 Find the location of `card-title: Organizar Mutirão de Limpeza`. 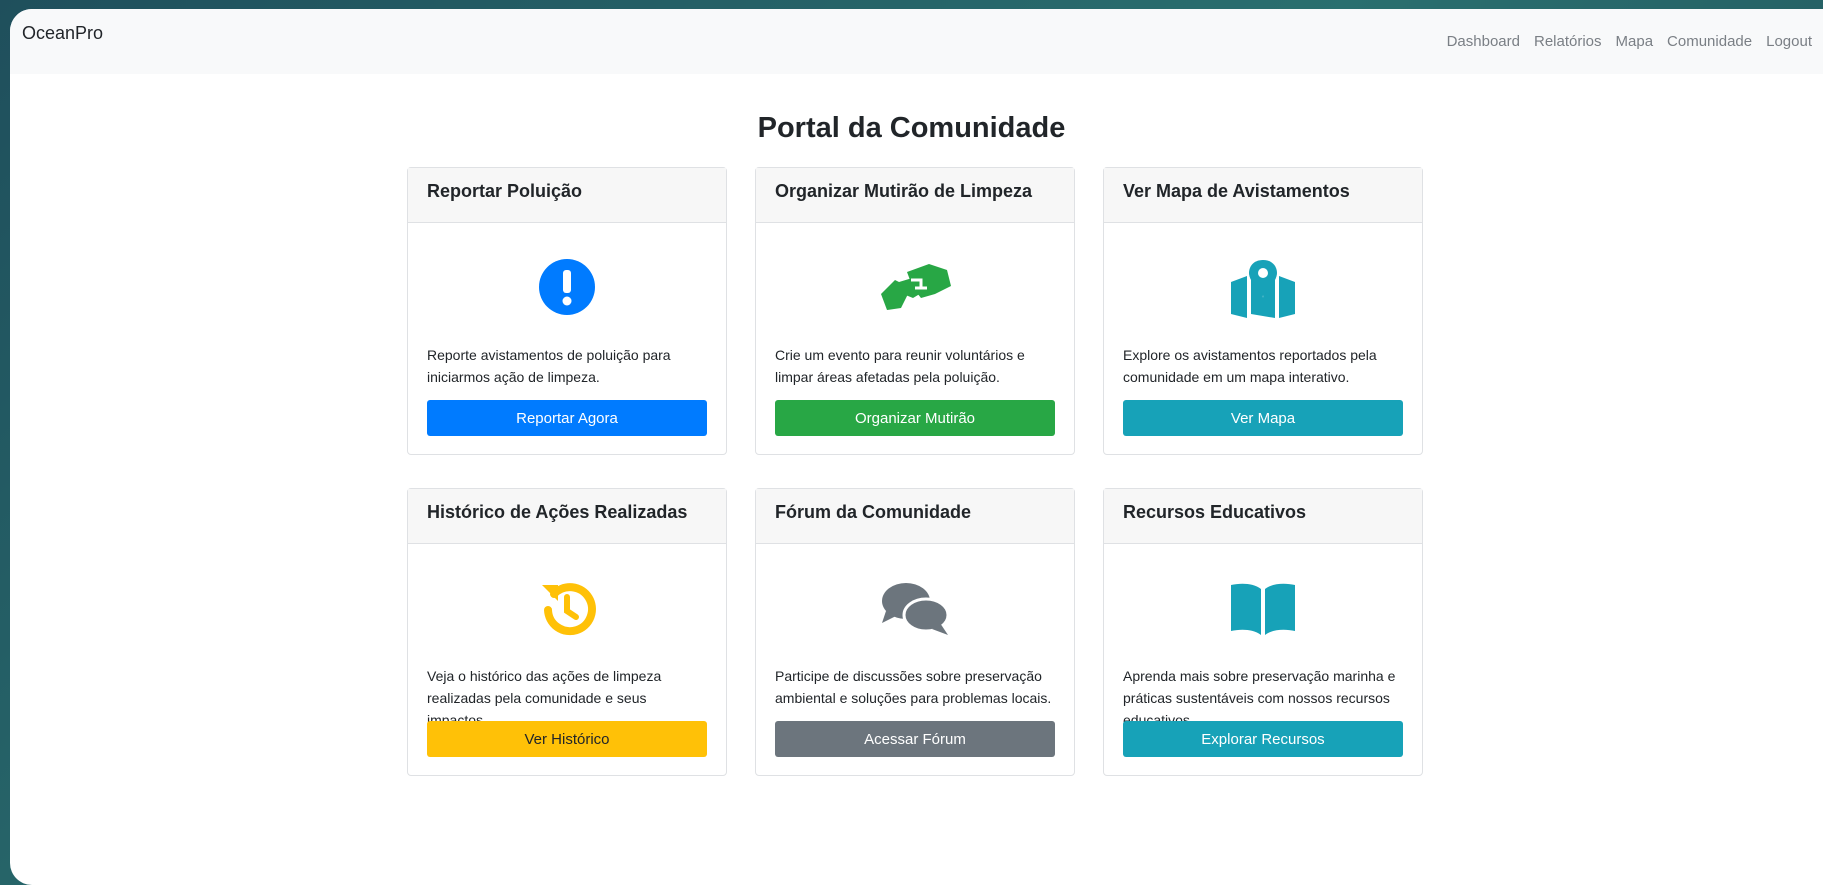

card-title: Organizar Mutirão de Limpeza is located at coordinates (915, 195).